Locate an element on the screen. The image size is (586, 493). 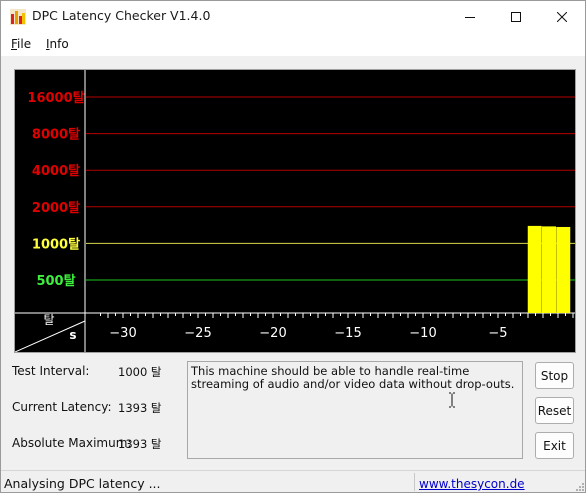
x-tick-label: −10 is located at coordinates (422, 333).